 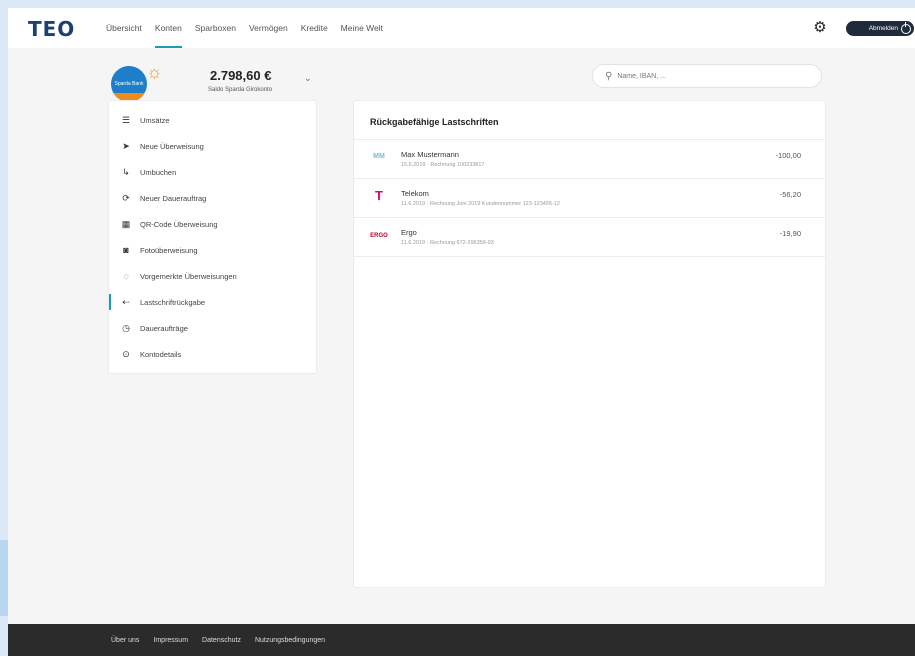 What do you see at coordinates (362, 28) in the screenshot?
I see `nav-item-meine-welt: Meine Welt` at bounding box center [362, 28].